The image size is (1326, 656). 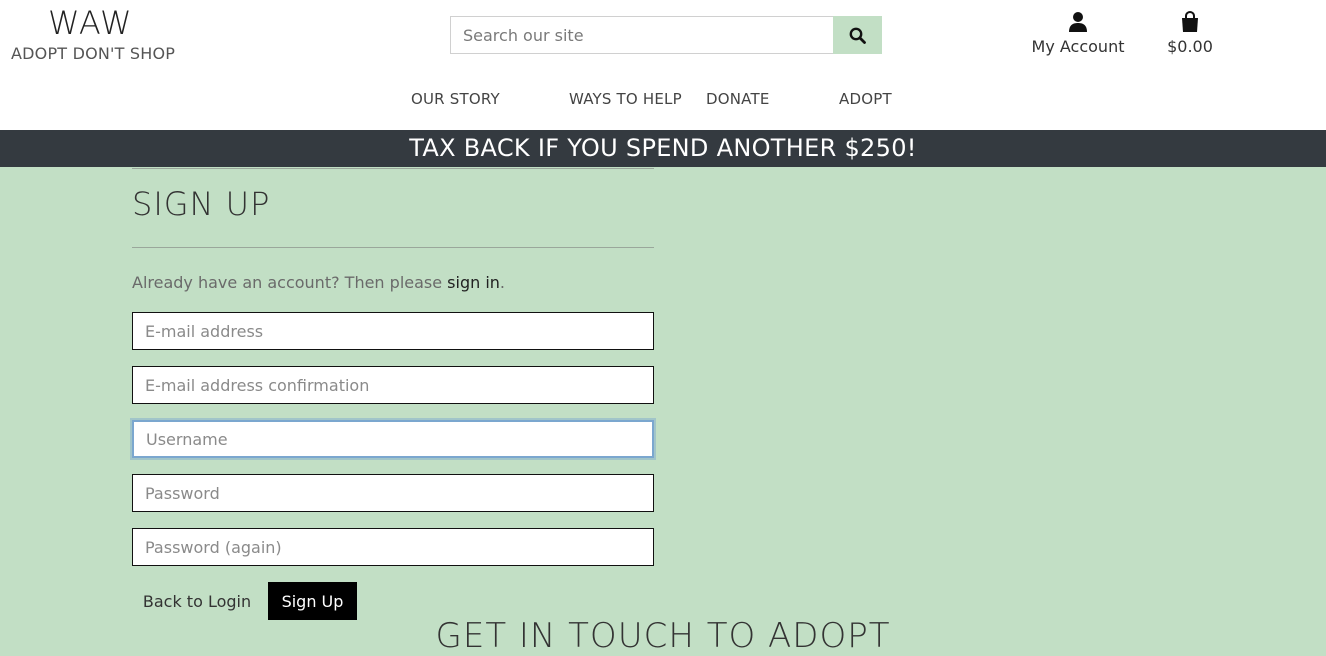 I want to click on cart-total: $0.00, so click(x=1190, y=46).